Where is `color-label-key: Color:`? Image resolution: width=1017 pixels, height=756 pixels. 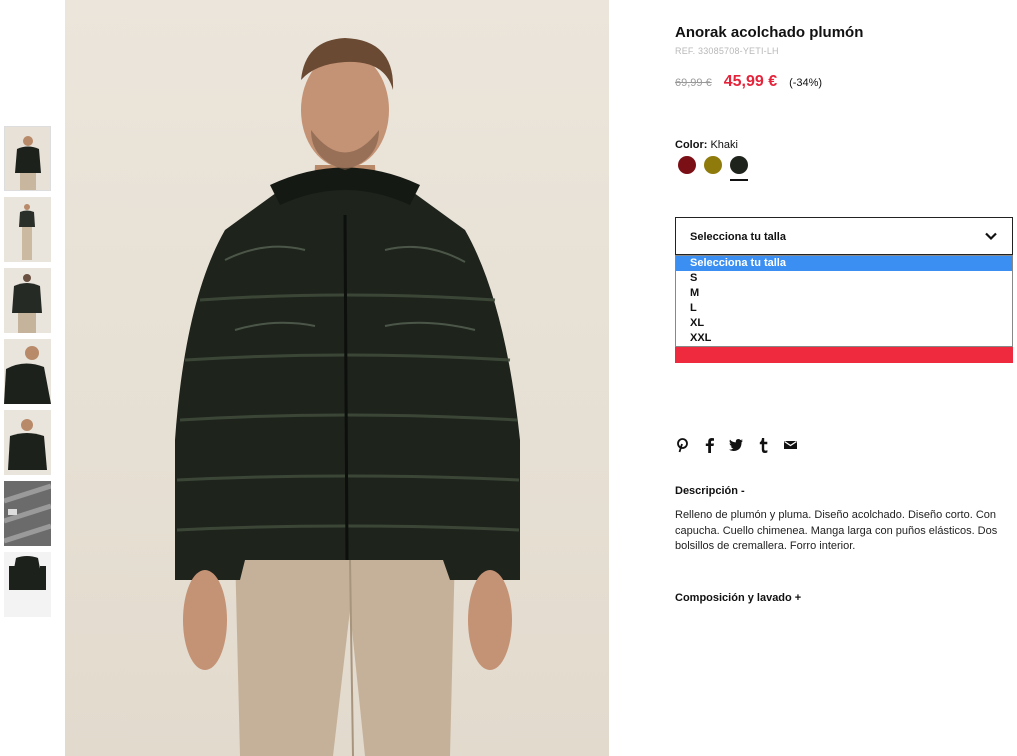
color-label-key: Color: is located at coordinates (691, 145).